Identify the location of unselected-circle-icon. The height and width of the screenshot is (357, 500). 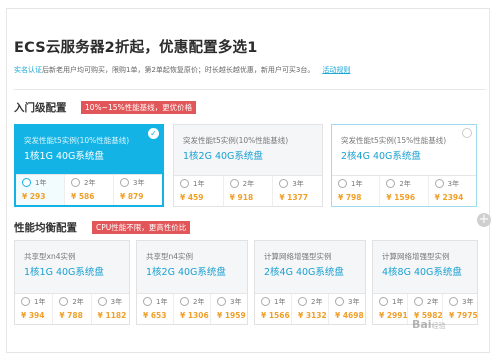
(467, 133).